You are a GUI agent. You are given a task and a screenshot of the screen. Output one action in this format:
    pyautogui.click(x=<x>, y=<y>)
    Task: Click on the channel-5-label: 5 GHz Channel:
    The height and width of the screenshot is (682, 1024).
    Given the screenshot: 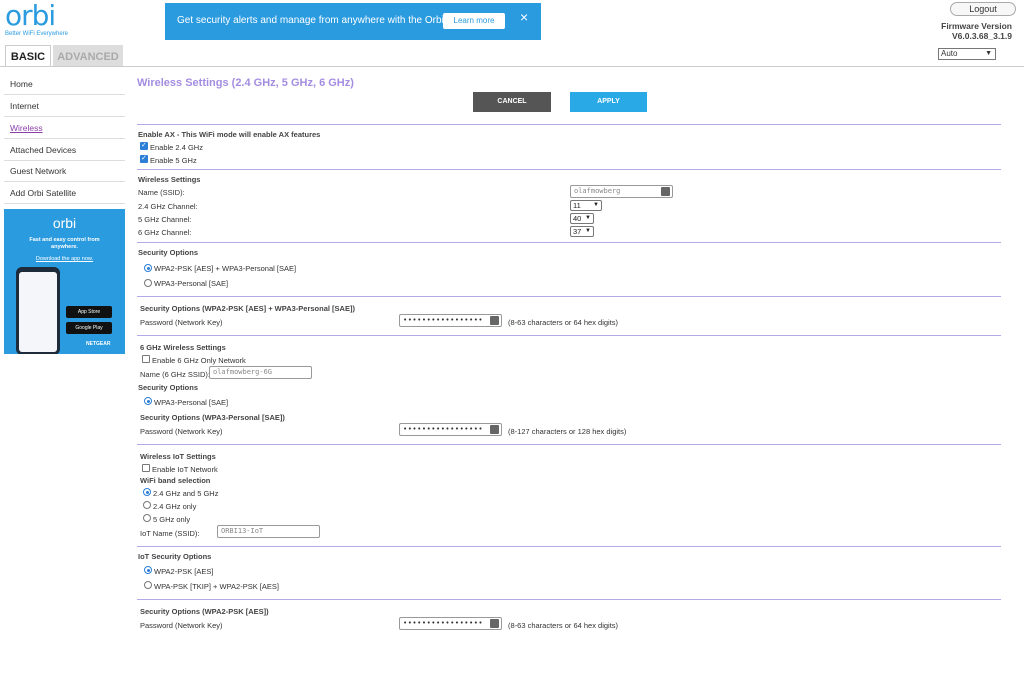 What is the action you would take?
    pyautogui.click(x=165, y=219)
    